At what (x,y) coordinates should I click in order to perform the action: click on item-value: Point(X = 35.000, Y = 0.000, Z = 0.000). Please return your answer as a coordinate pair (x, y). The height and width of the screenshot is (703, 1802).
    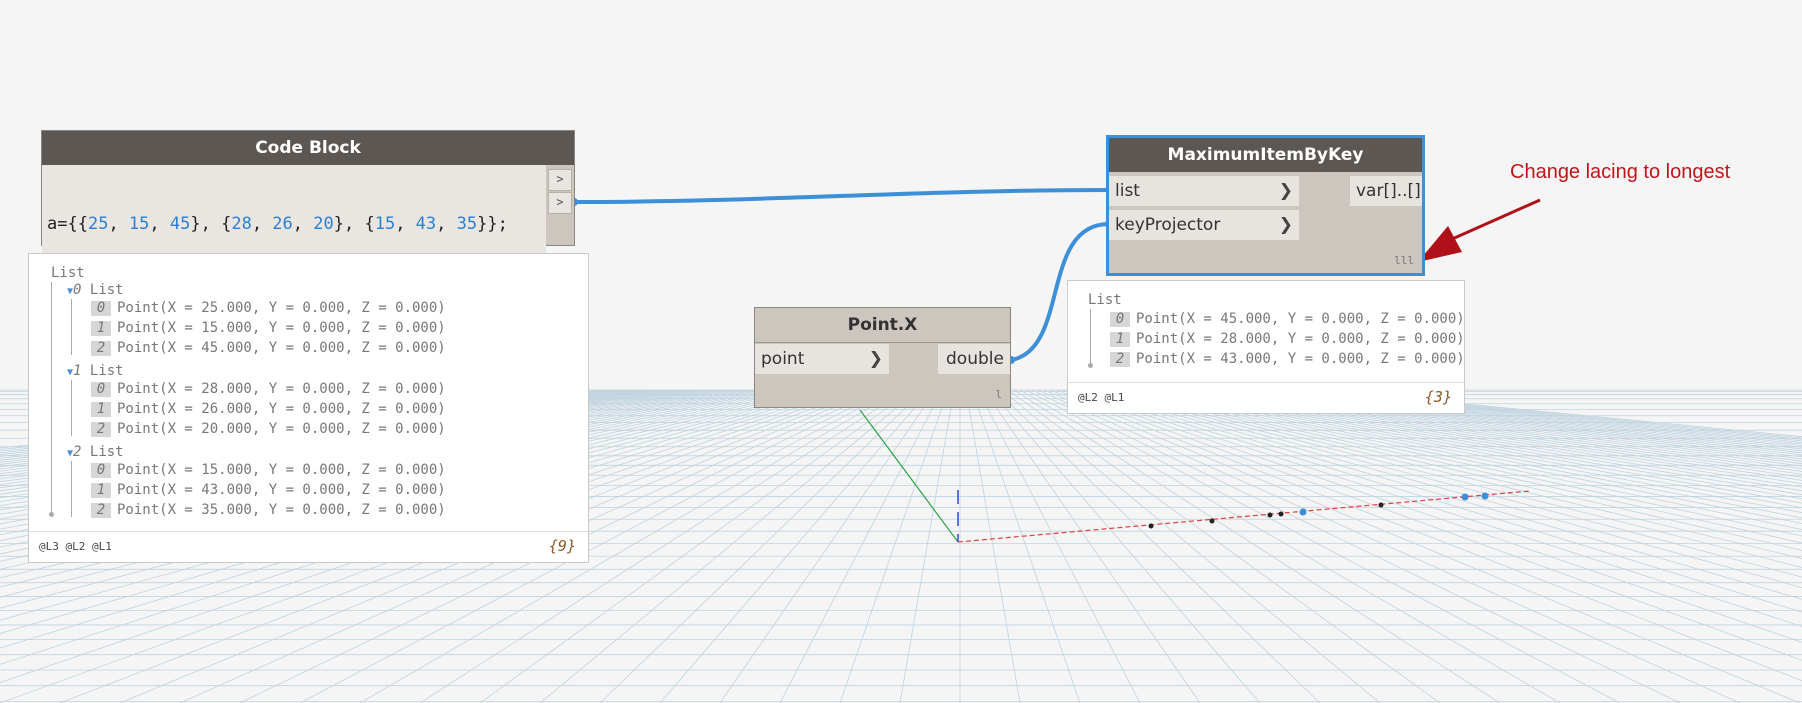
    Looking at the image, I should click on (281, 510).